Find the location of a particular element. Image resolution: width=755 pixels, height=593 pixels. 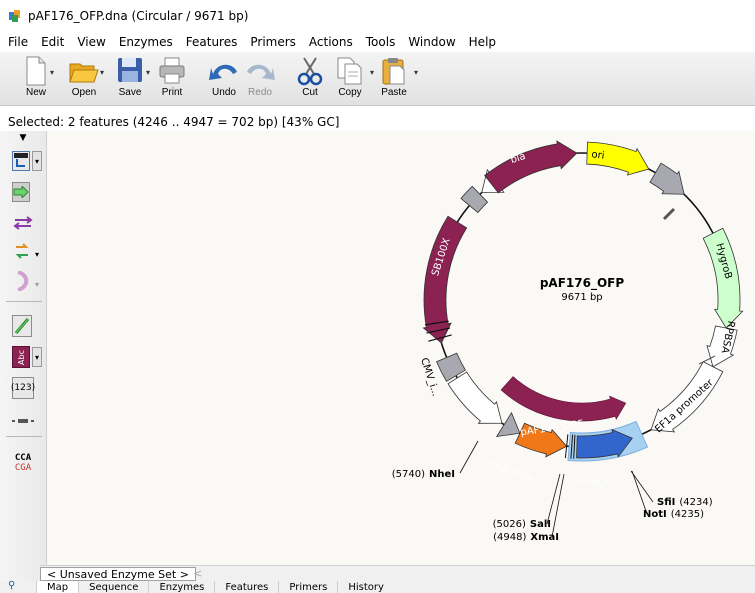

noti-position: (4235) is located at coordinates (687, 514).